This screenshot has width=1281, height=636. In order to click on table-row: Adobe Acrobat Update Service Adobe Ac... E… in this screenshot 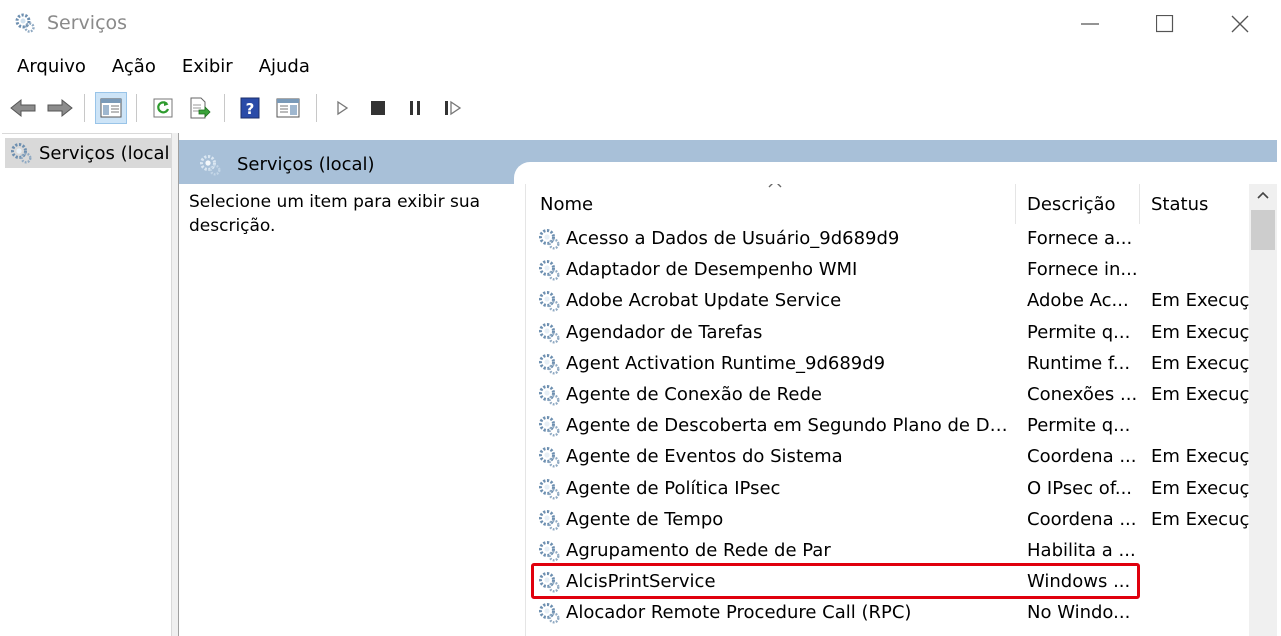, I will do `click(889, 301)`.